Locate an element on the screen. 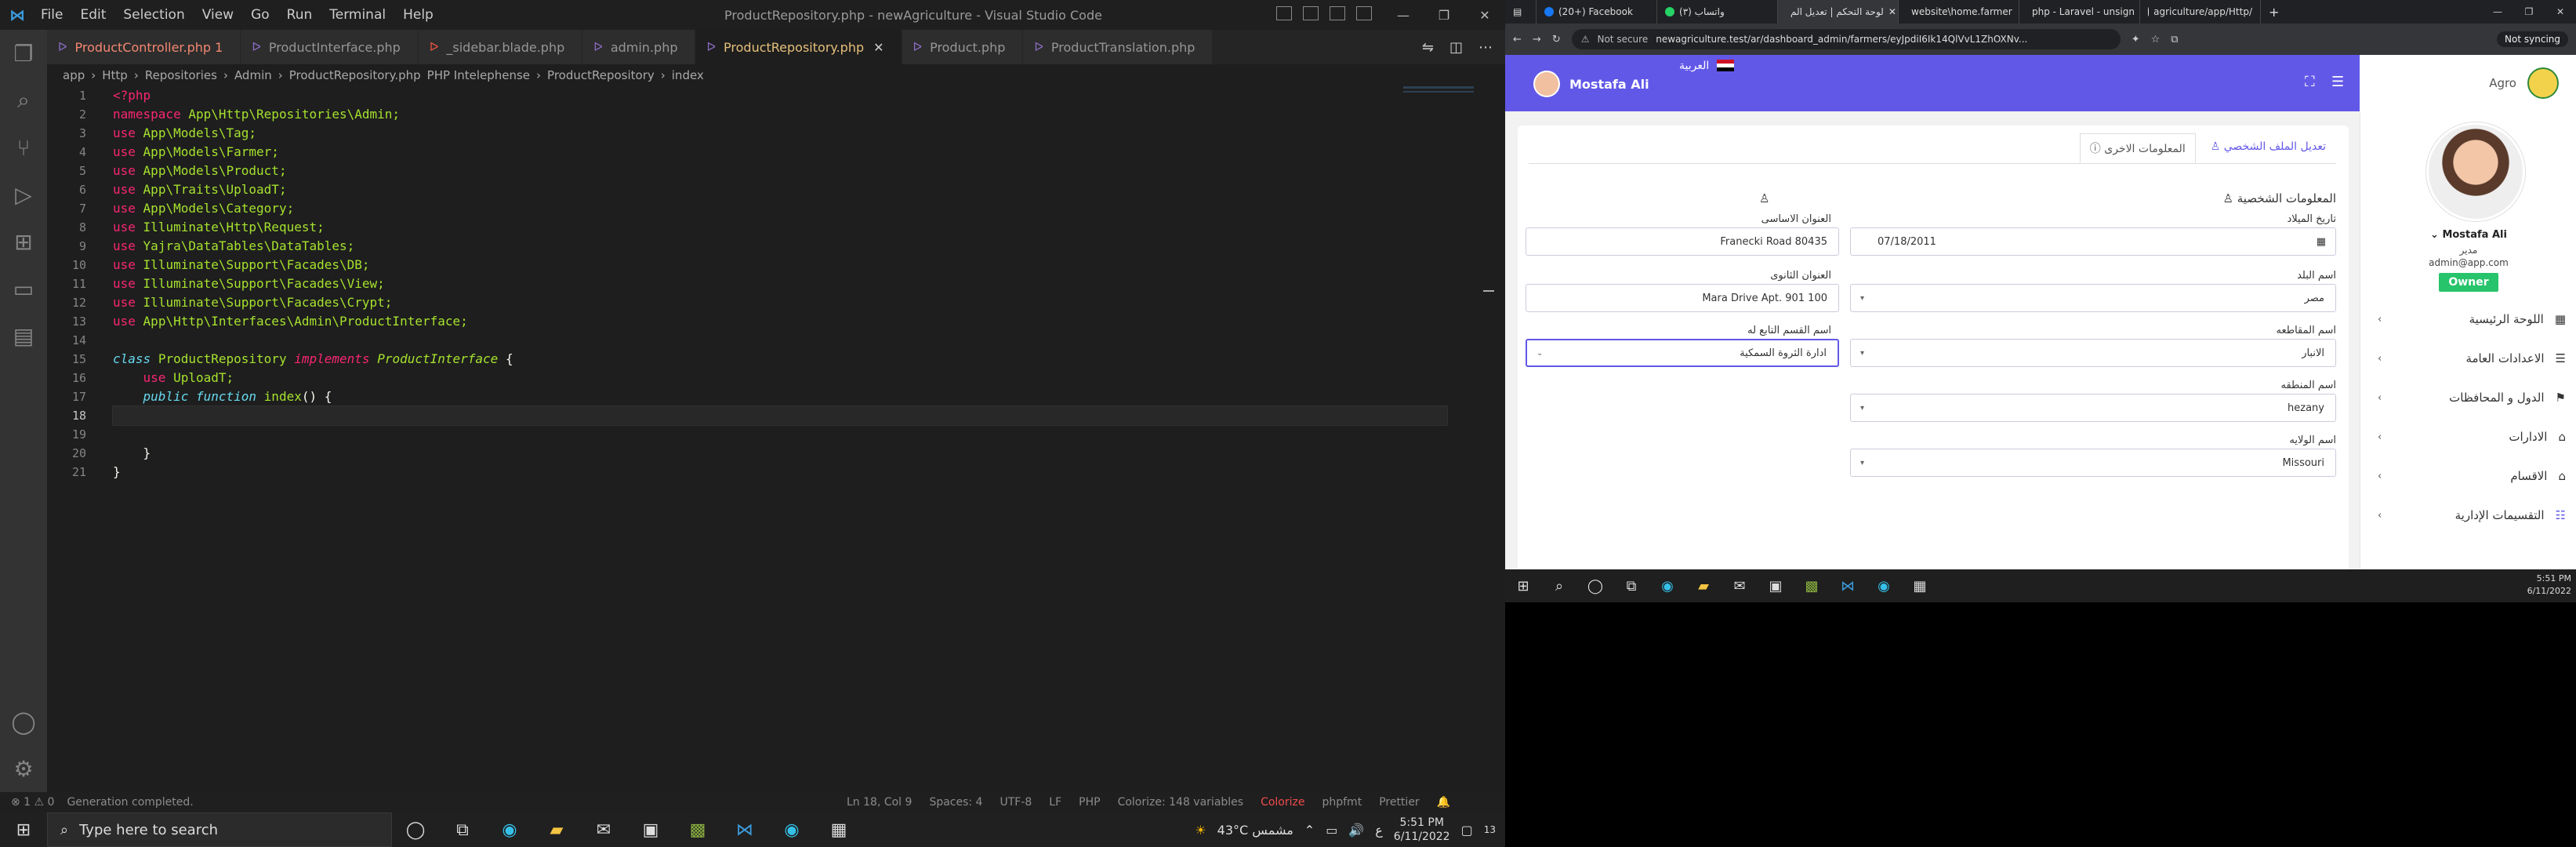 The height and width of the screenshot is (847, 2576). browser-tab-github: agriculture/app/Http/ is located at coordinates (2200, 12).